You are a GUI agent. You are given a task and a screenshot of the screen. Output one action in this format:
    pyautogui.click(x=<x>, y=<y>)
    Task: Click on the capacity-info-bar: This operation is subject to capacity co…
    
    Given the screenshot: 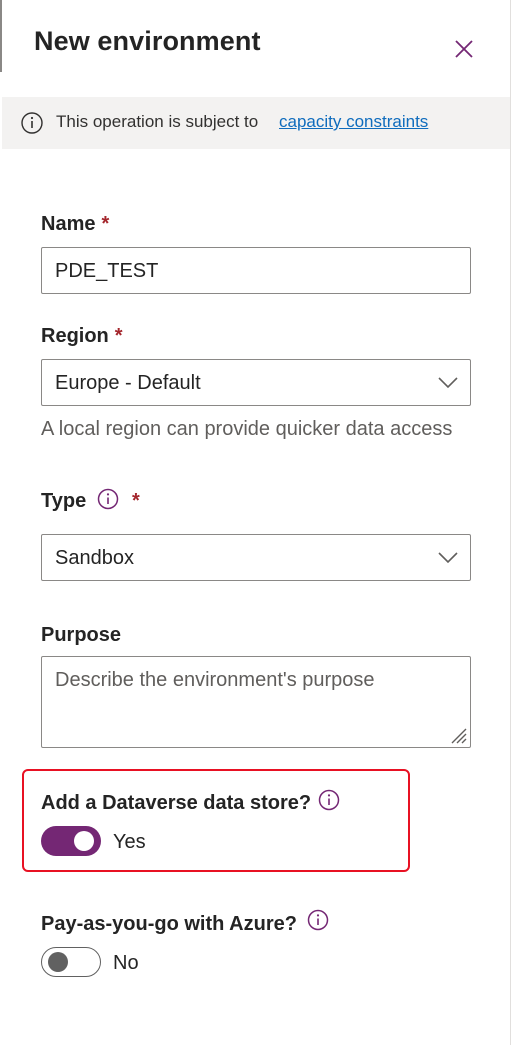 What is the action you would take?
    pyautogui.click(x=256, y=123)
    